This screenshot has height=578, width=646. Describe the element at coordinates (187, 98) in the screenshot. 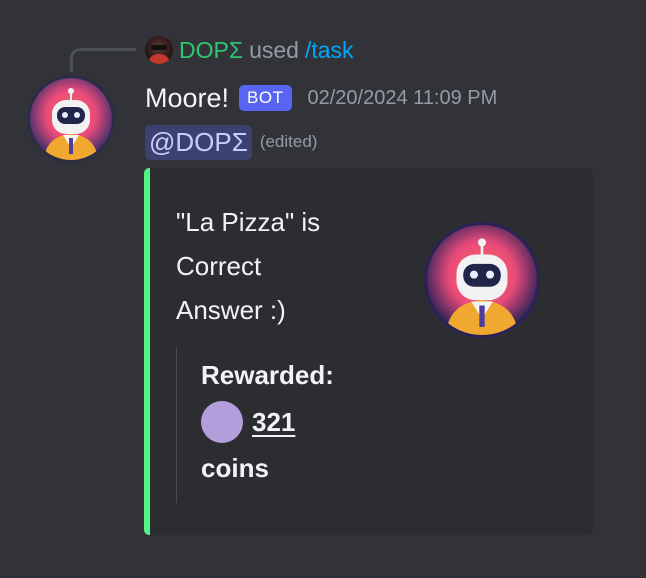

I see `author-name: Moore!` at that location.